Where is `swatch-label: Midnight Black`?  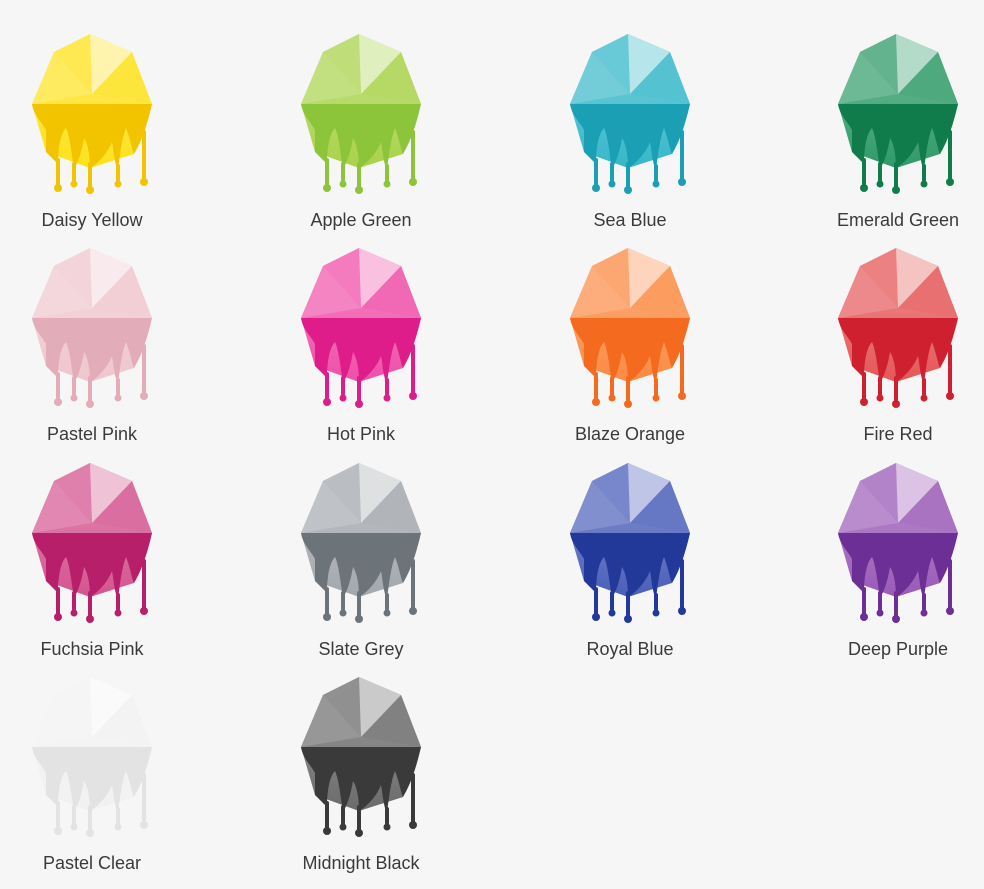 swatch-label: Midnight Black is located at coordinates (361, 863).